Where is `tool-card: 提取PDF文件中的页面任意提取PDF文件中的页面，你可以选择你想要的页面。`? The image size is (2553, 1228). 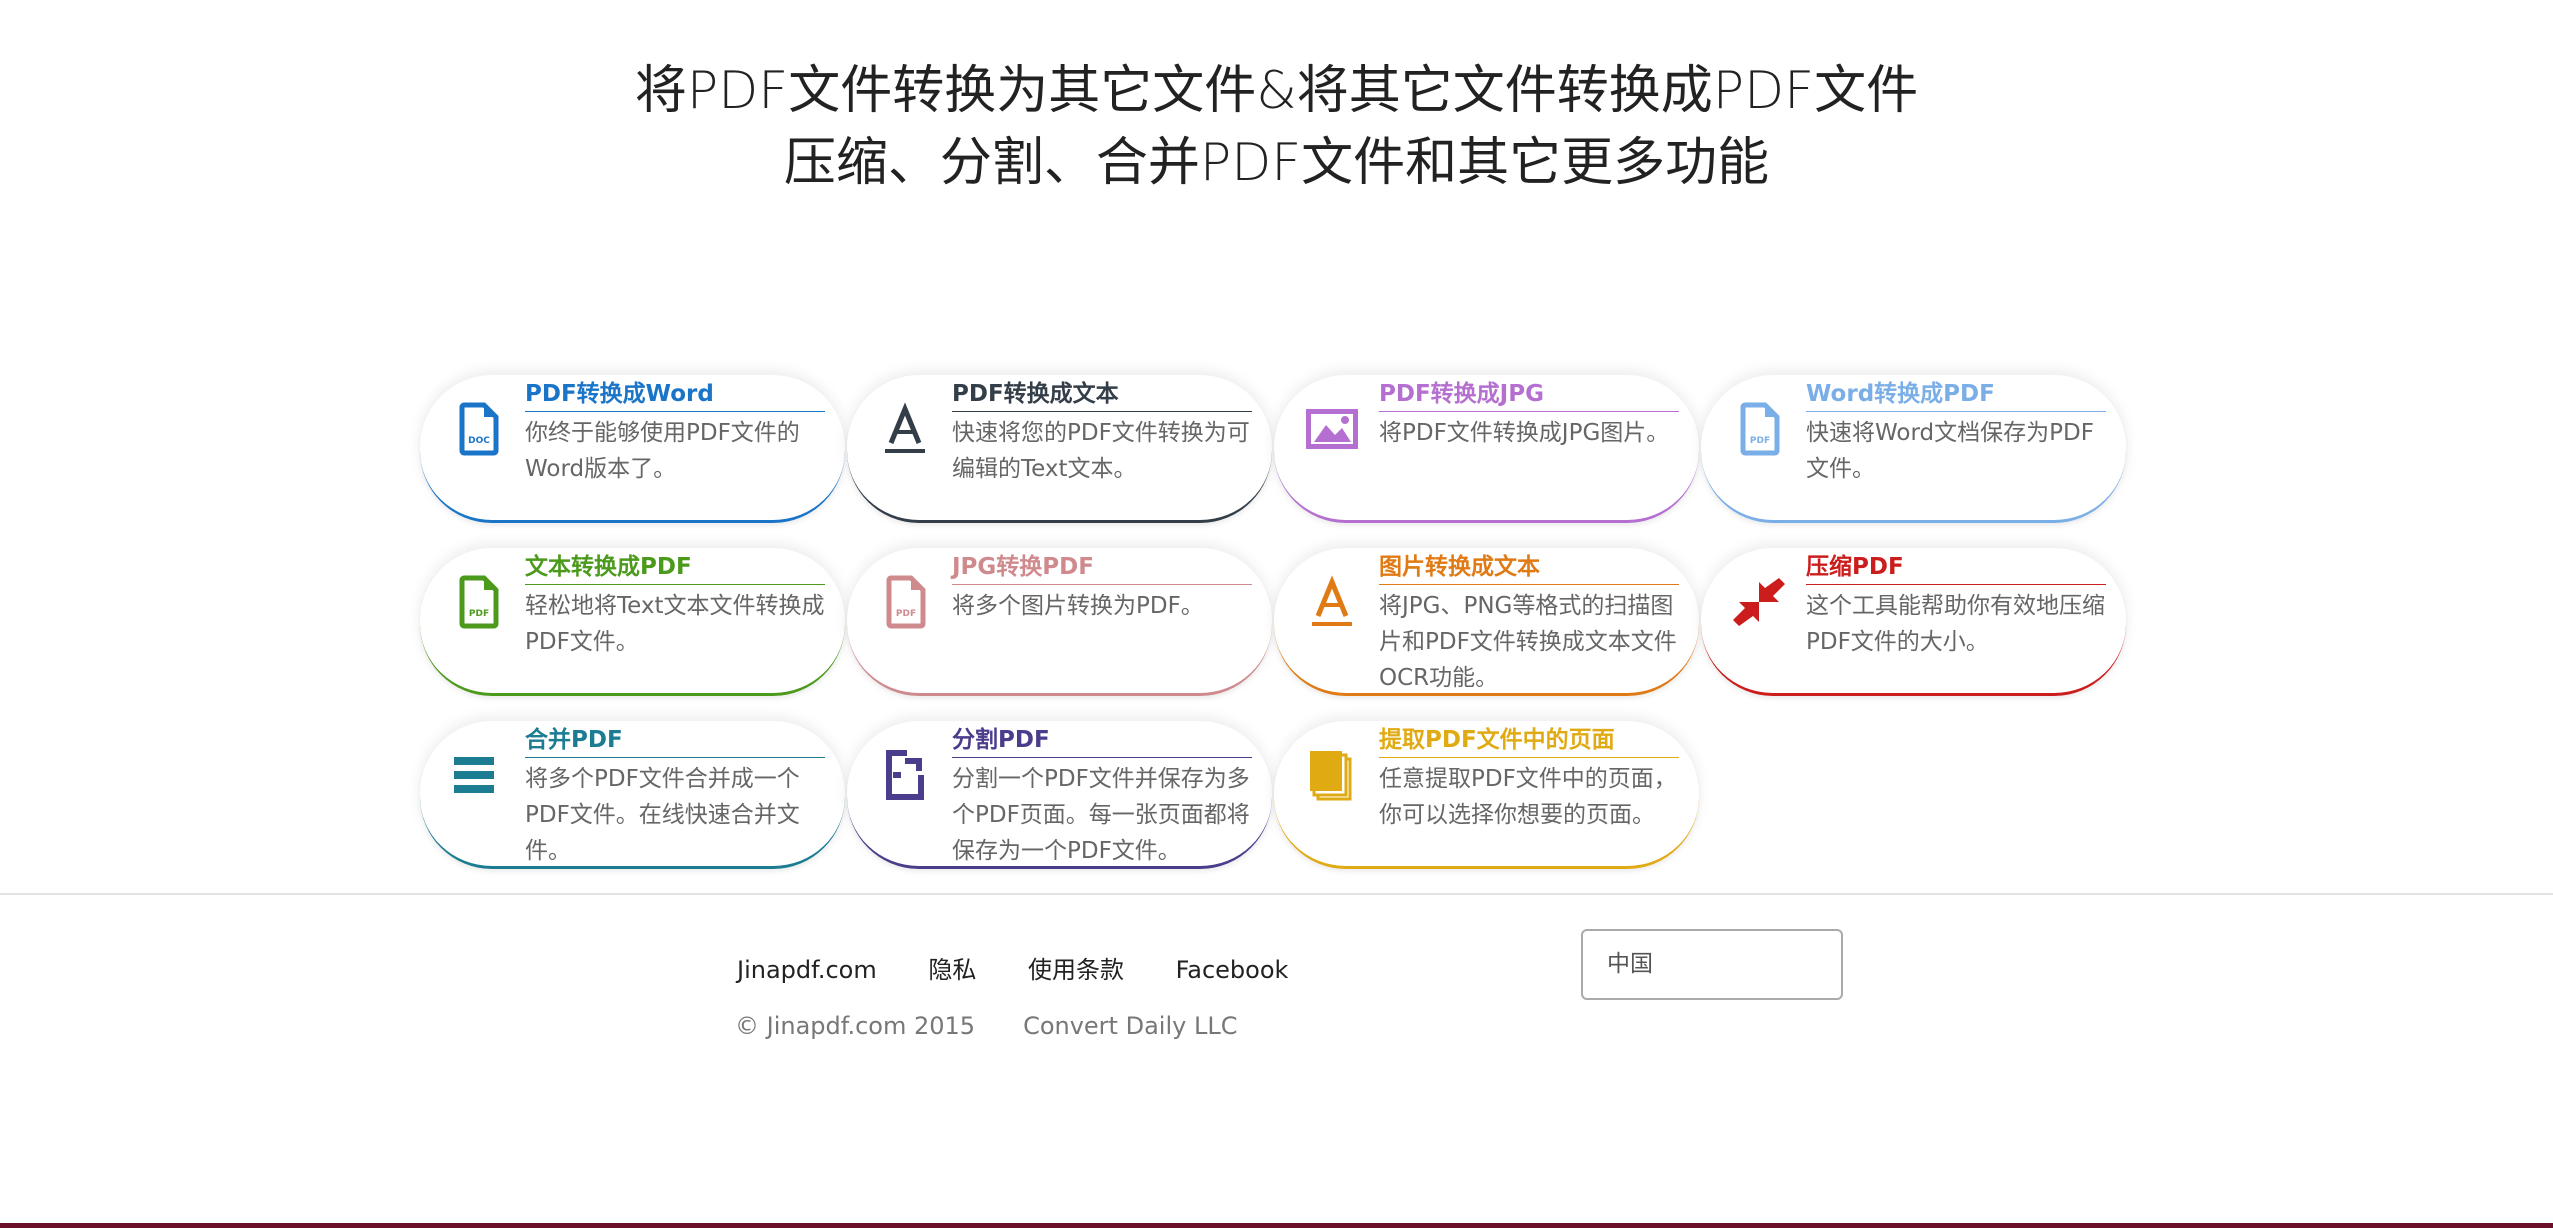
tool-card: 提取PDF文件中的页面任意提取PDF文件中的页面，你可以选择你想要的页面。 is located at coordinates (1486, 795).